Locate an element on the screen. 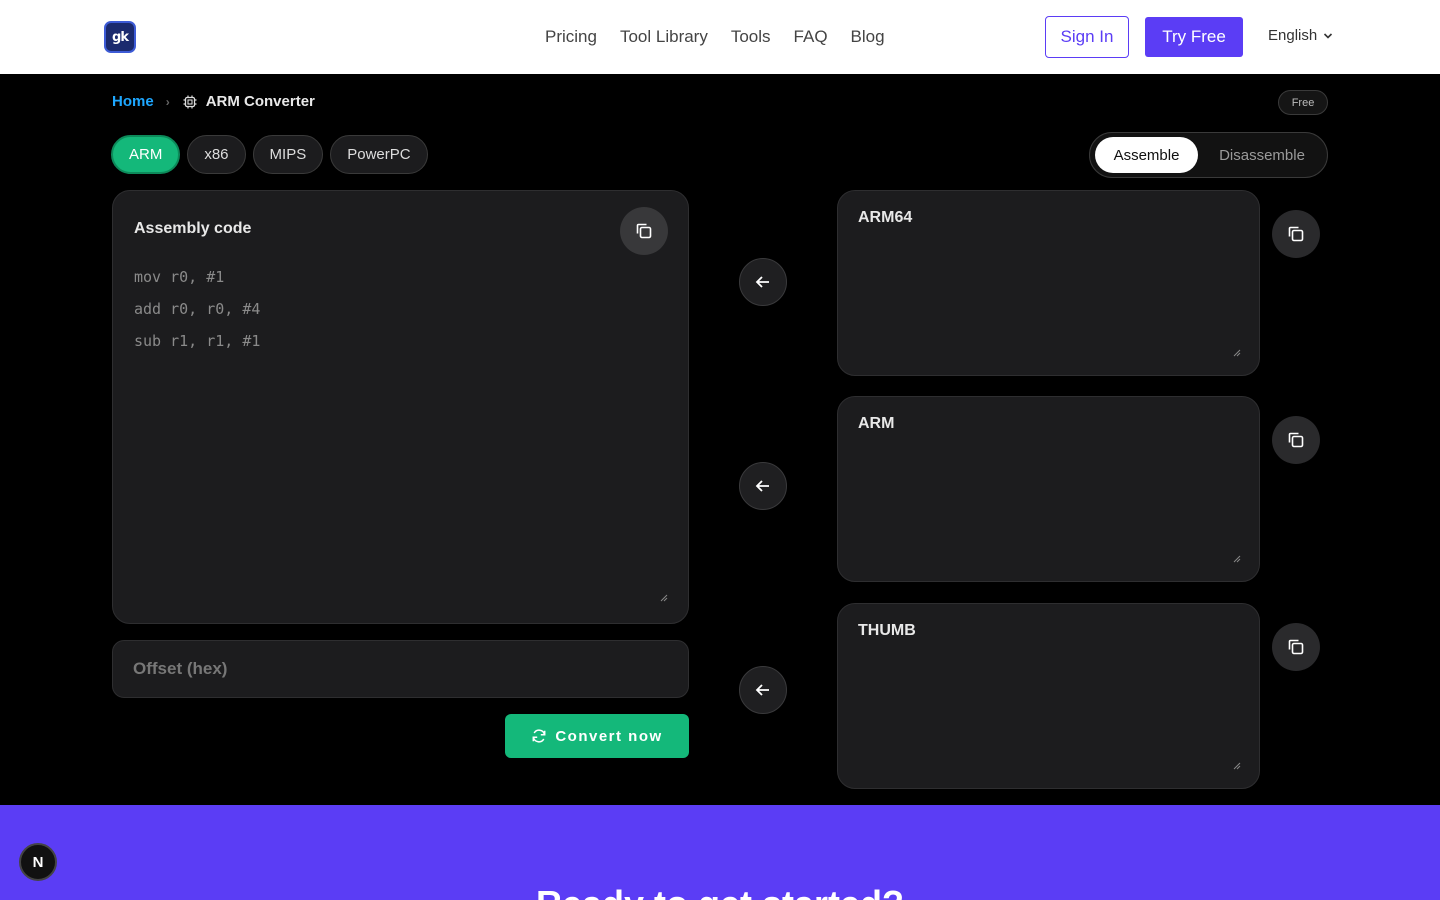 The width and height of the screenshot is (1440, 900). chevron-down-icon is located at coordinates (1328, 35).